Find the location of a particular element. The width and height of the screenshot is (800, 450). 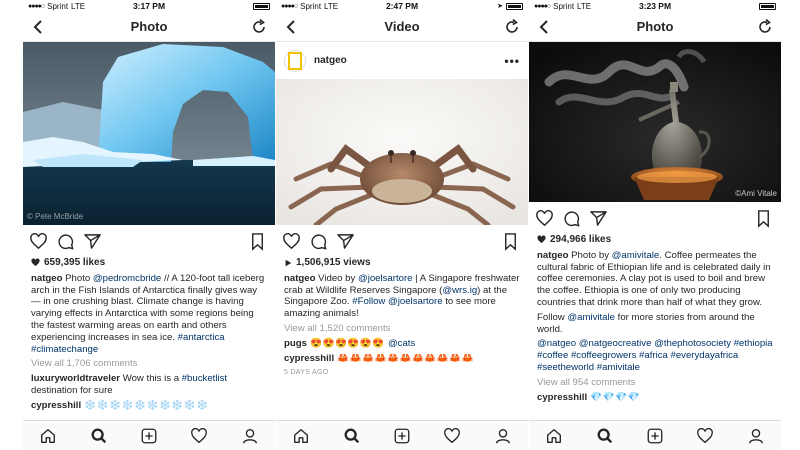

more-options-icon: ••• is located at coordinates (512, 61).